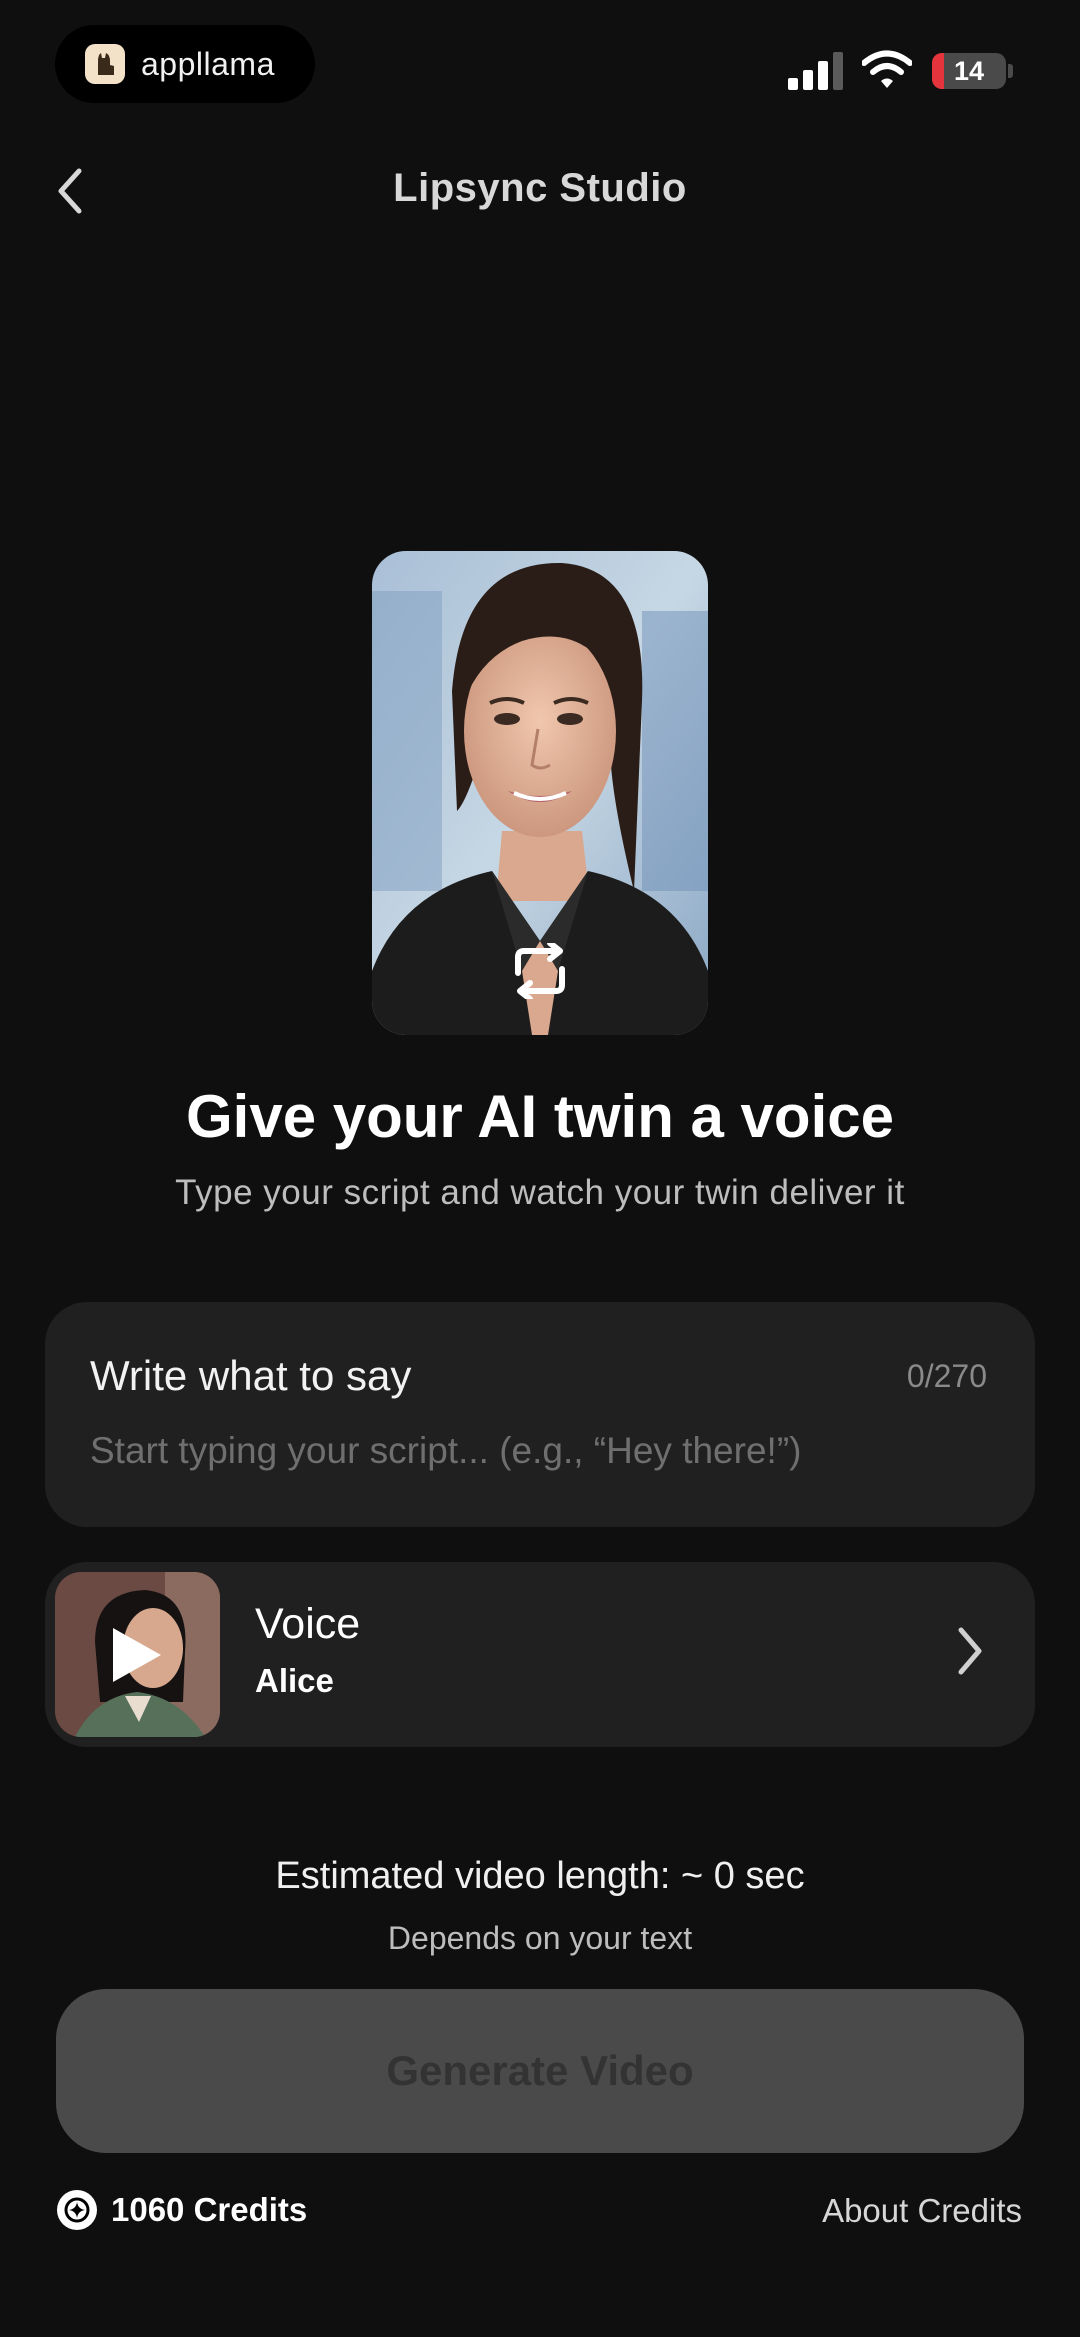  I want to click on cellular-signal-icon, so click(815, 71).